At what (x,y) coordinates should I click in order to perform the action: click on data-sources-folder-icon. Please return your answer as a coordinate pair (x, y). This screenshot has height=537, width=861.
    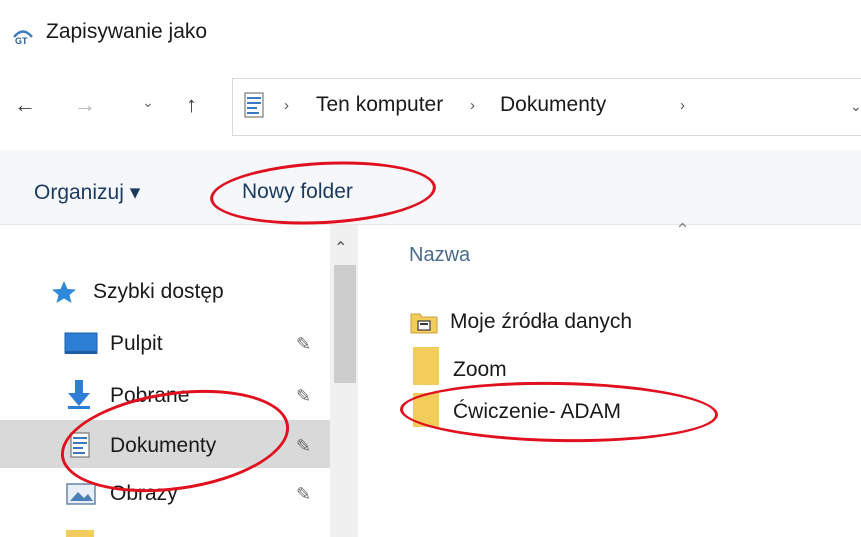
    Looking at the image, I should click on (424, 323).